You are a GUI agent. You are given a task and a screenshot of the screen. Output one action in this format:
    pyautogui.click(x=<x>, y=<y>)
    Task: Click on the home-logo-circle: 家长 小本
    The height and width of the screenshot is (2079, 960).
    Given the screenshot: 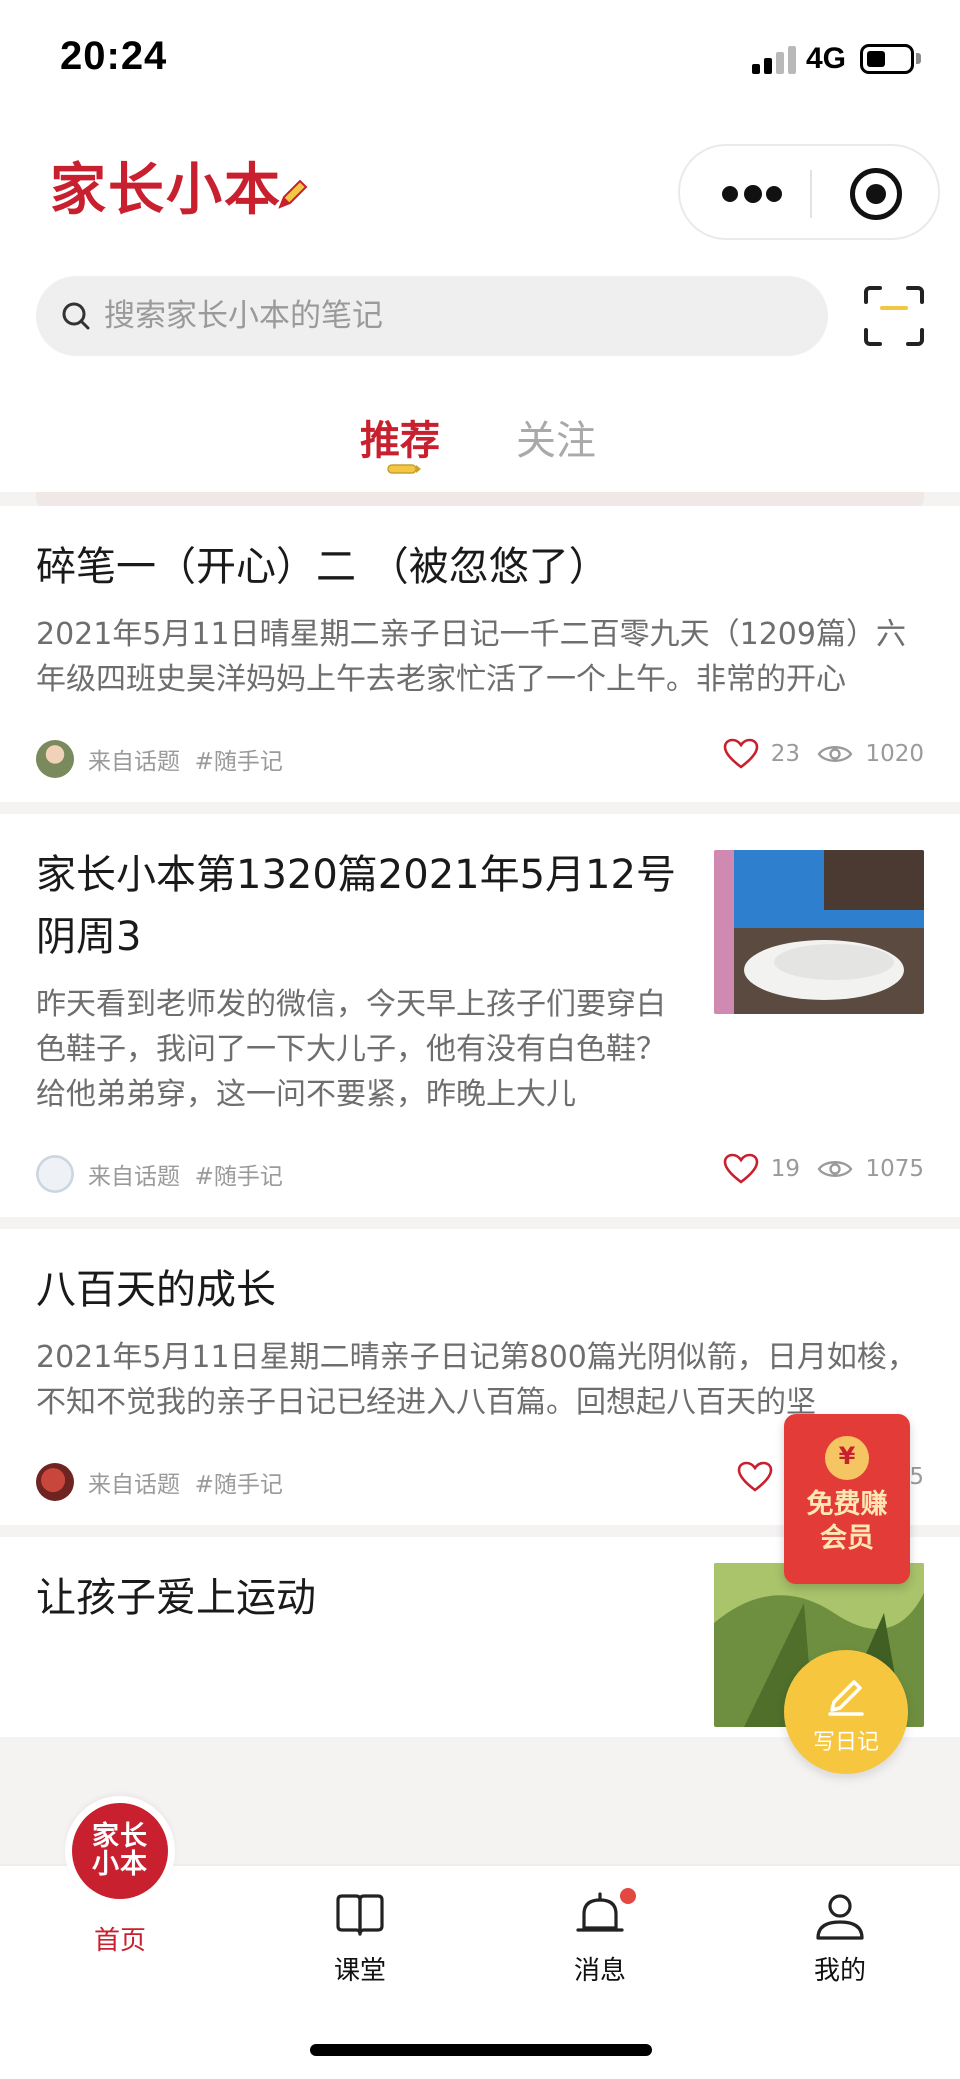 What is the action you would take?
    pyautogui.click(x=120, y=1851)
    